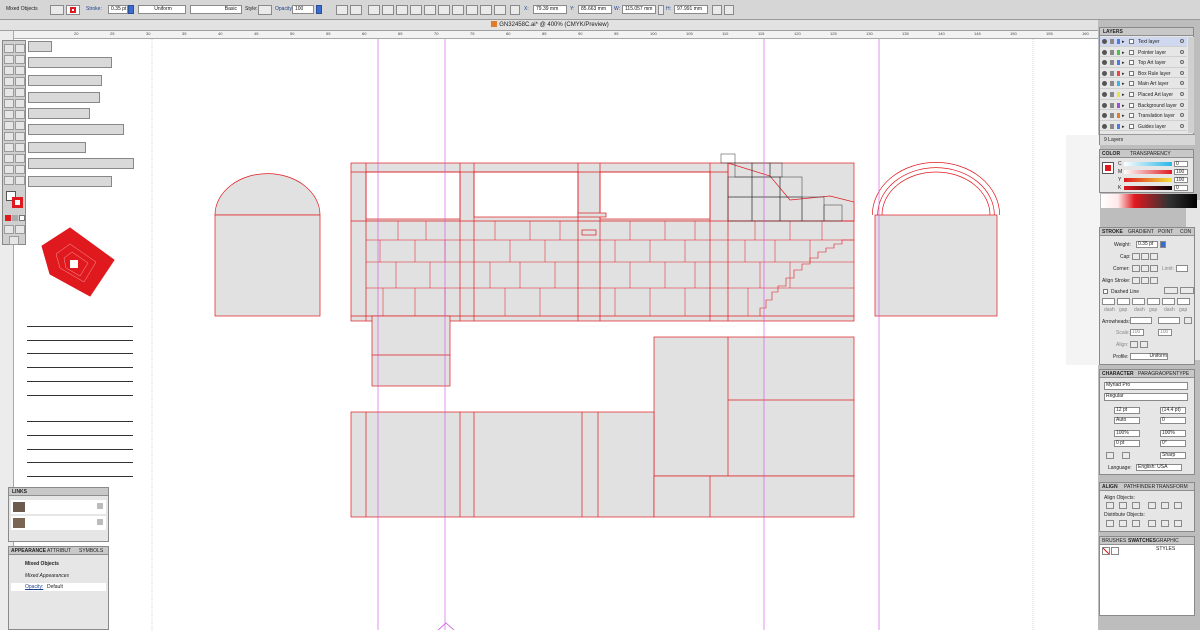 This screenshot has width=1200, height=632. Describe the element at coordinates (1154, 280) in the screenshot. I see `align-outside-stroke-icon` at that location.